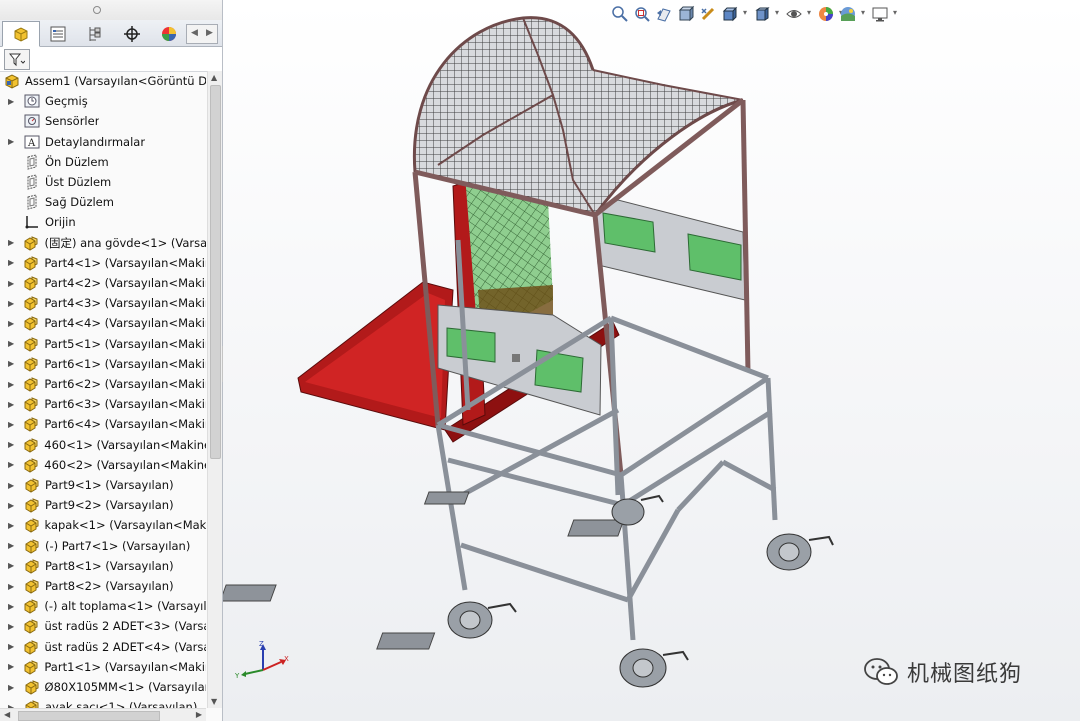  Describe the element at coordinates (103, 364) in the screenshot. I see `tree-item: ▶ Part6<1> (Varsayılan<Makine` at that location.